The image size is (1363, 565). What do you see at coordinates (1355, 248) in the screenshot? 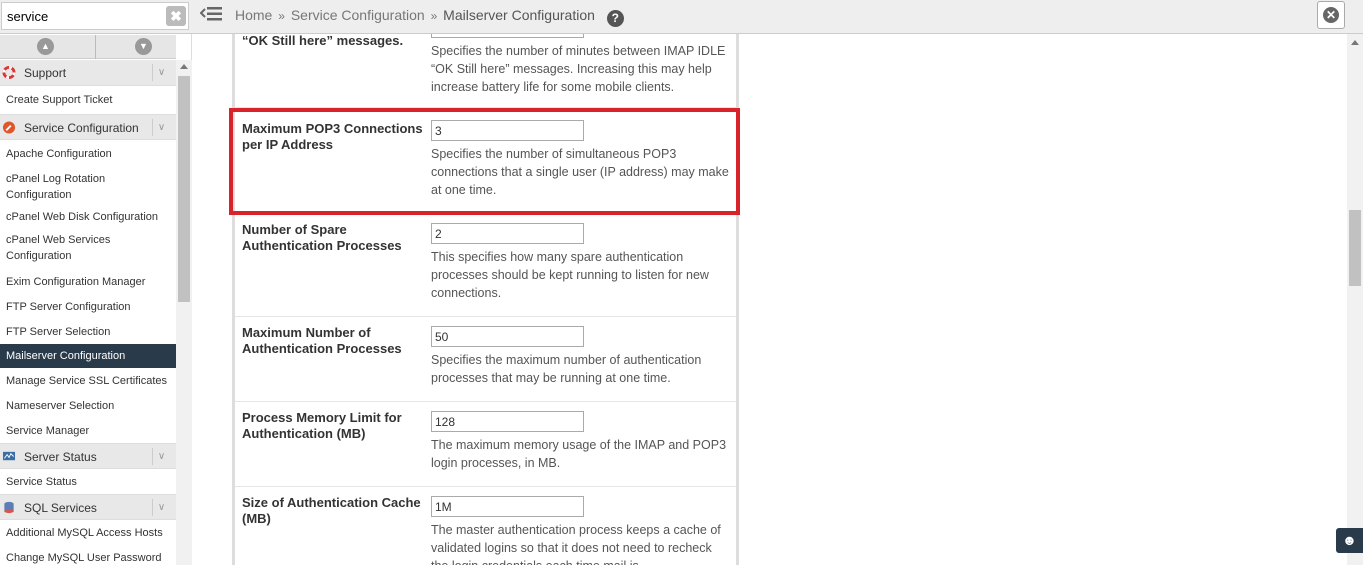
I see `main-scrollbar-thumb` at bounding box center [1355, 248].